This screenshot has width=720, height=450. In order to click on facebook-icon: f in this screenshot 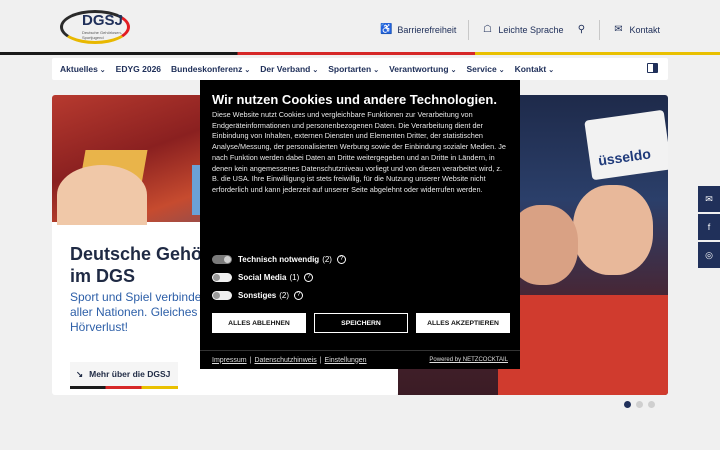, I will do `click(709, 227)`.